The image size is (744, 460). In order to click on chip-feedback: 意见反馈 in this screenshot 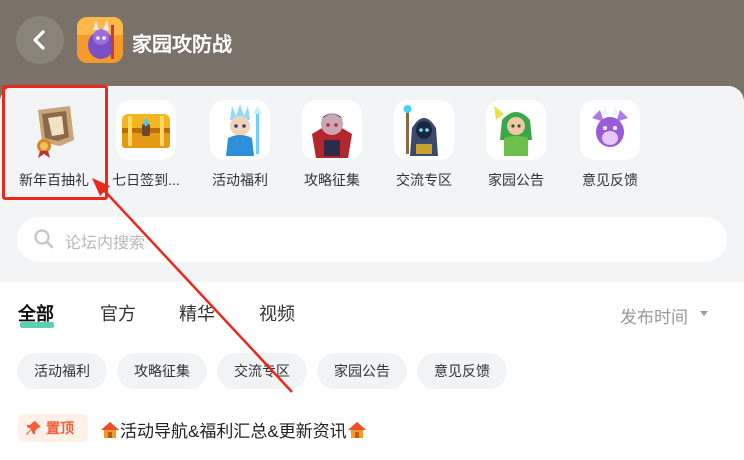, I will do `click(462, 371)`.